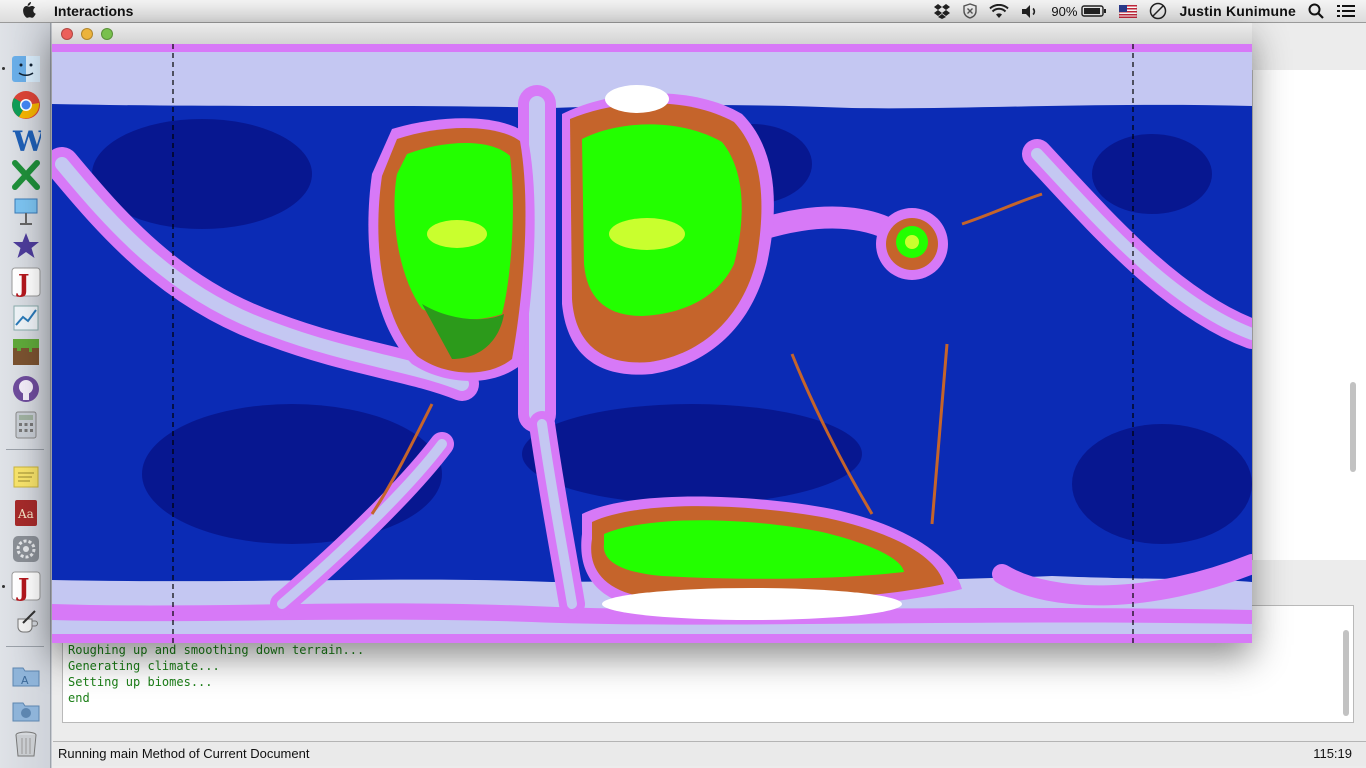 This screenshot has height=768, width=1366. What do you see at coordinates (1128, 11) in the screenshot?
I see `us-flag-icon` at bounding box center [1128, 11].